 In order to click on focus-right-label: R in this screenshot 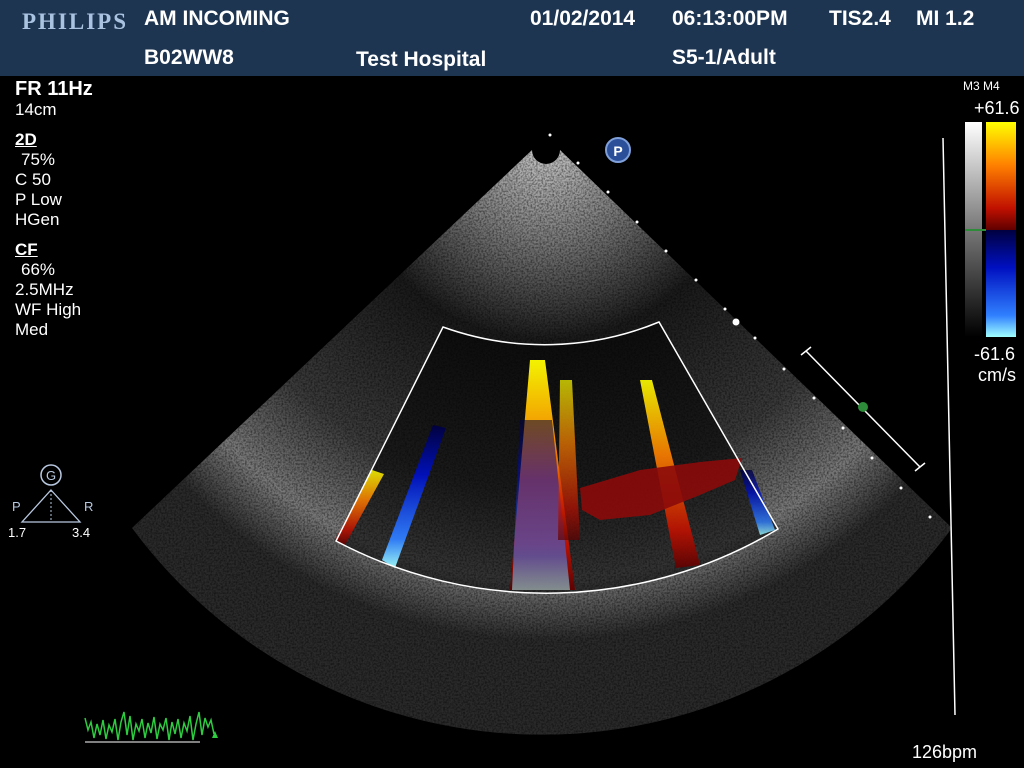, I will do `click(88, 506)`.